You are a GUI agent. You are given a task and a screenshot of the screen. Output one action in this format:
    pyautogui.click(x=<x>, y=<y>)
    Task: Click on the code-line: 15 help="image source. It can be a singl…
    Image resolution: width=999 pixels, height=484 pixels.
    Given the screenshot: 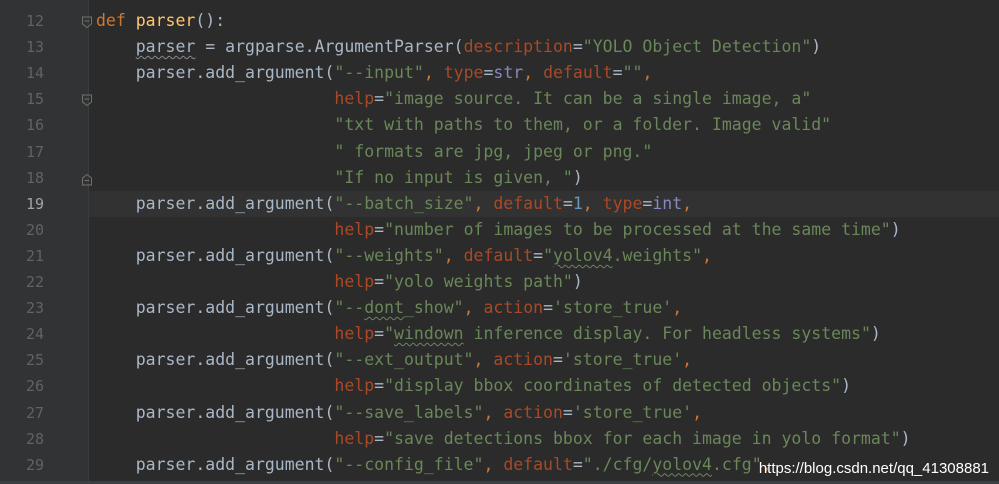 What is the action you would take?
    pyautogui.click(x=499, y=99)
    